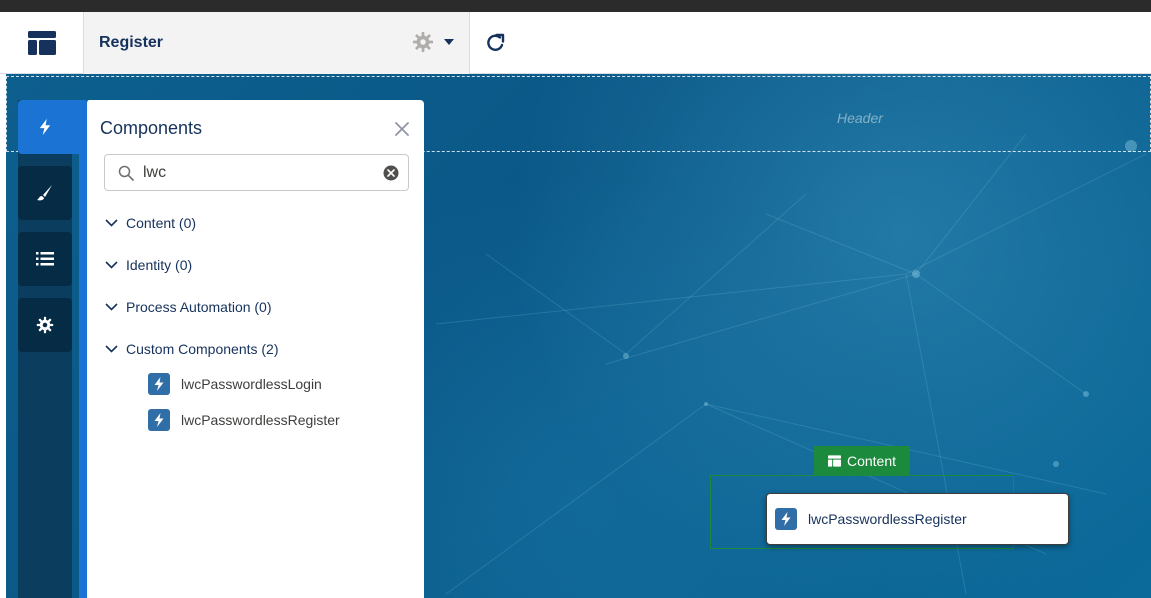 The image size is (1151, 598). I want to click on content-label: Content, so click(871, 461).